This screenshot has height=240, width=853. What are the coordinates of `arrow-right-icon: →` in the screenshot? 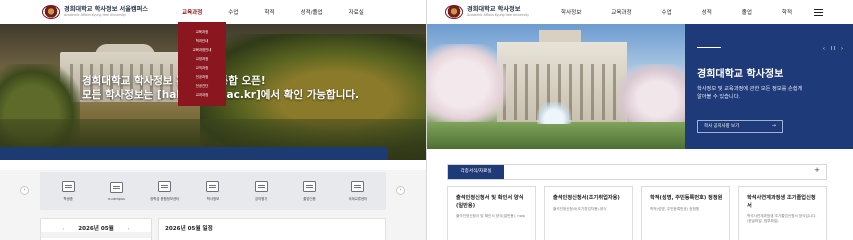 It's located at (773, 126).